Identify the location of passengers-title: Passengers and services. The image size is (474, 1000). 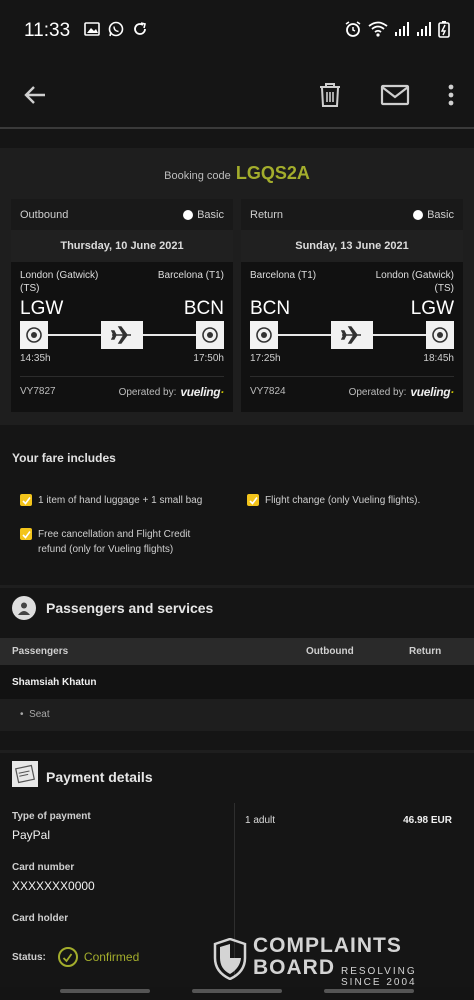
(130, 608).